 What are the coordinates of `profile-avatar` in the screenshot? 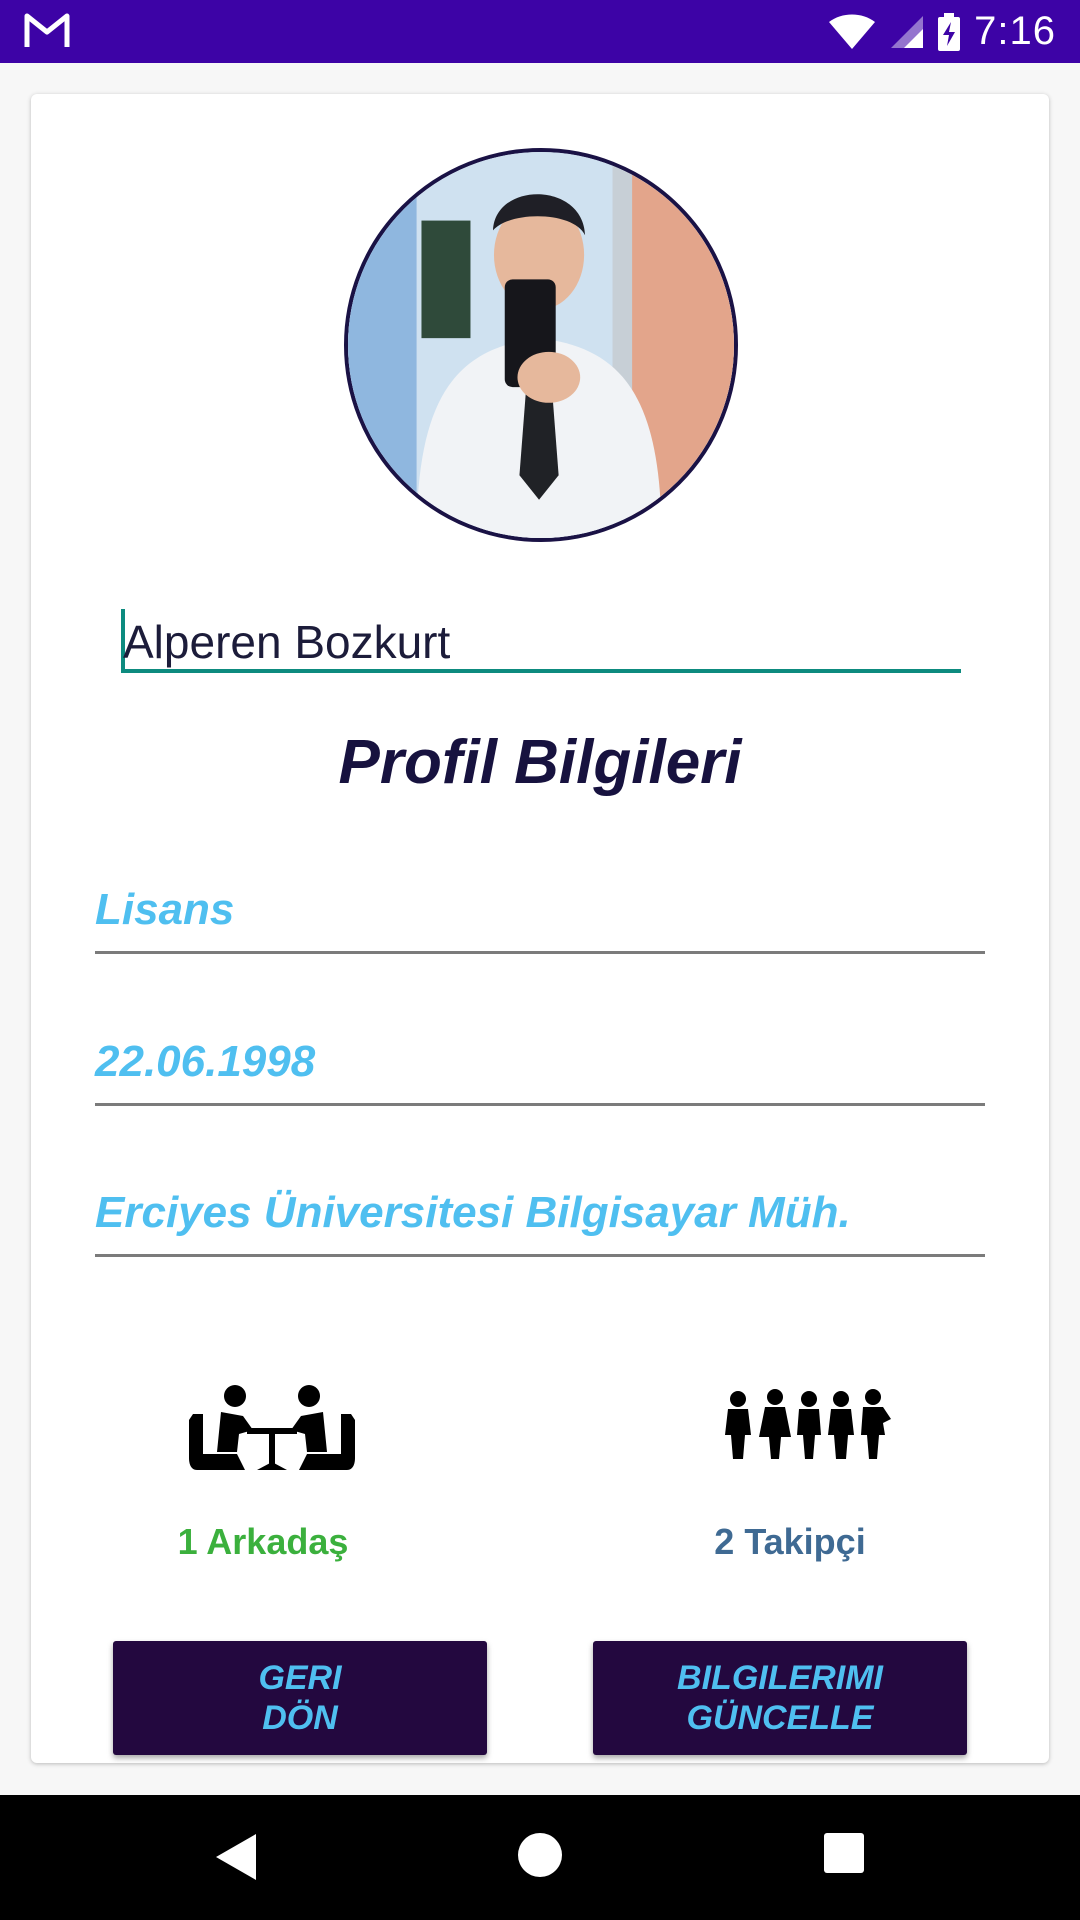 It's located at (541, 345).